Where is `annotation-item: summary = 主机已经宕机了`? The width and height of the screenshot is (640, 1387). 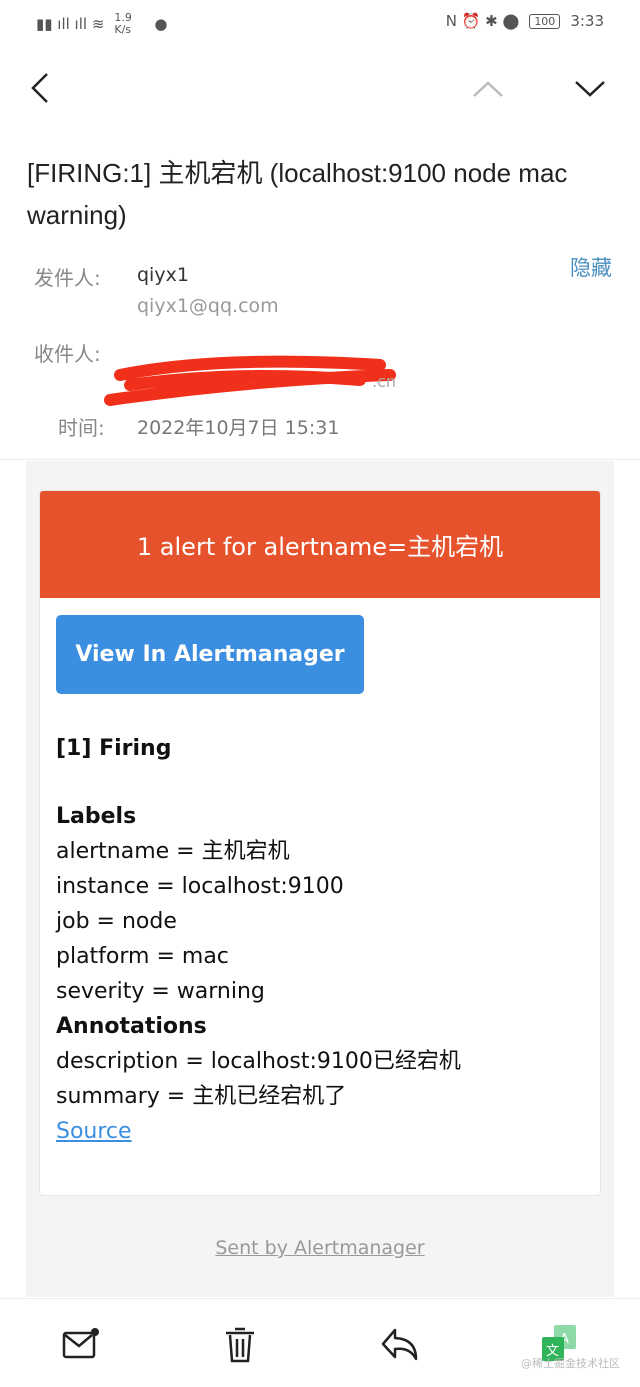
annotation-item: summary = 主机已经宕机了 is located at coordinates (201, 1096).